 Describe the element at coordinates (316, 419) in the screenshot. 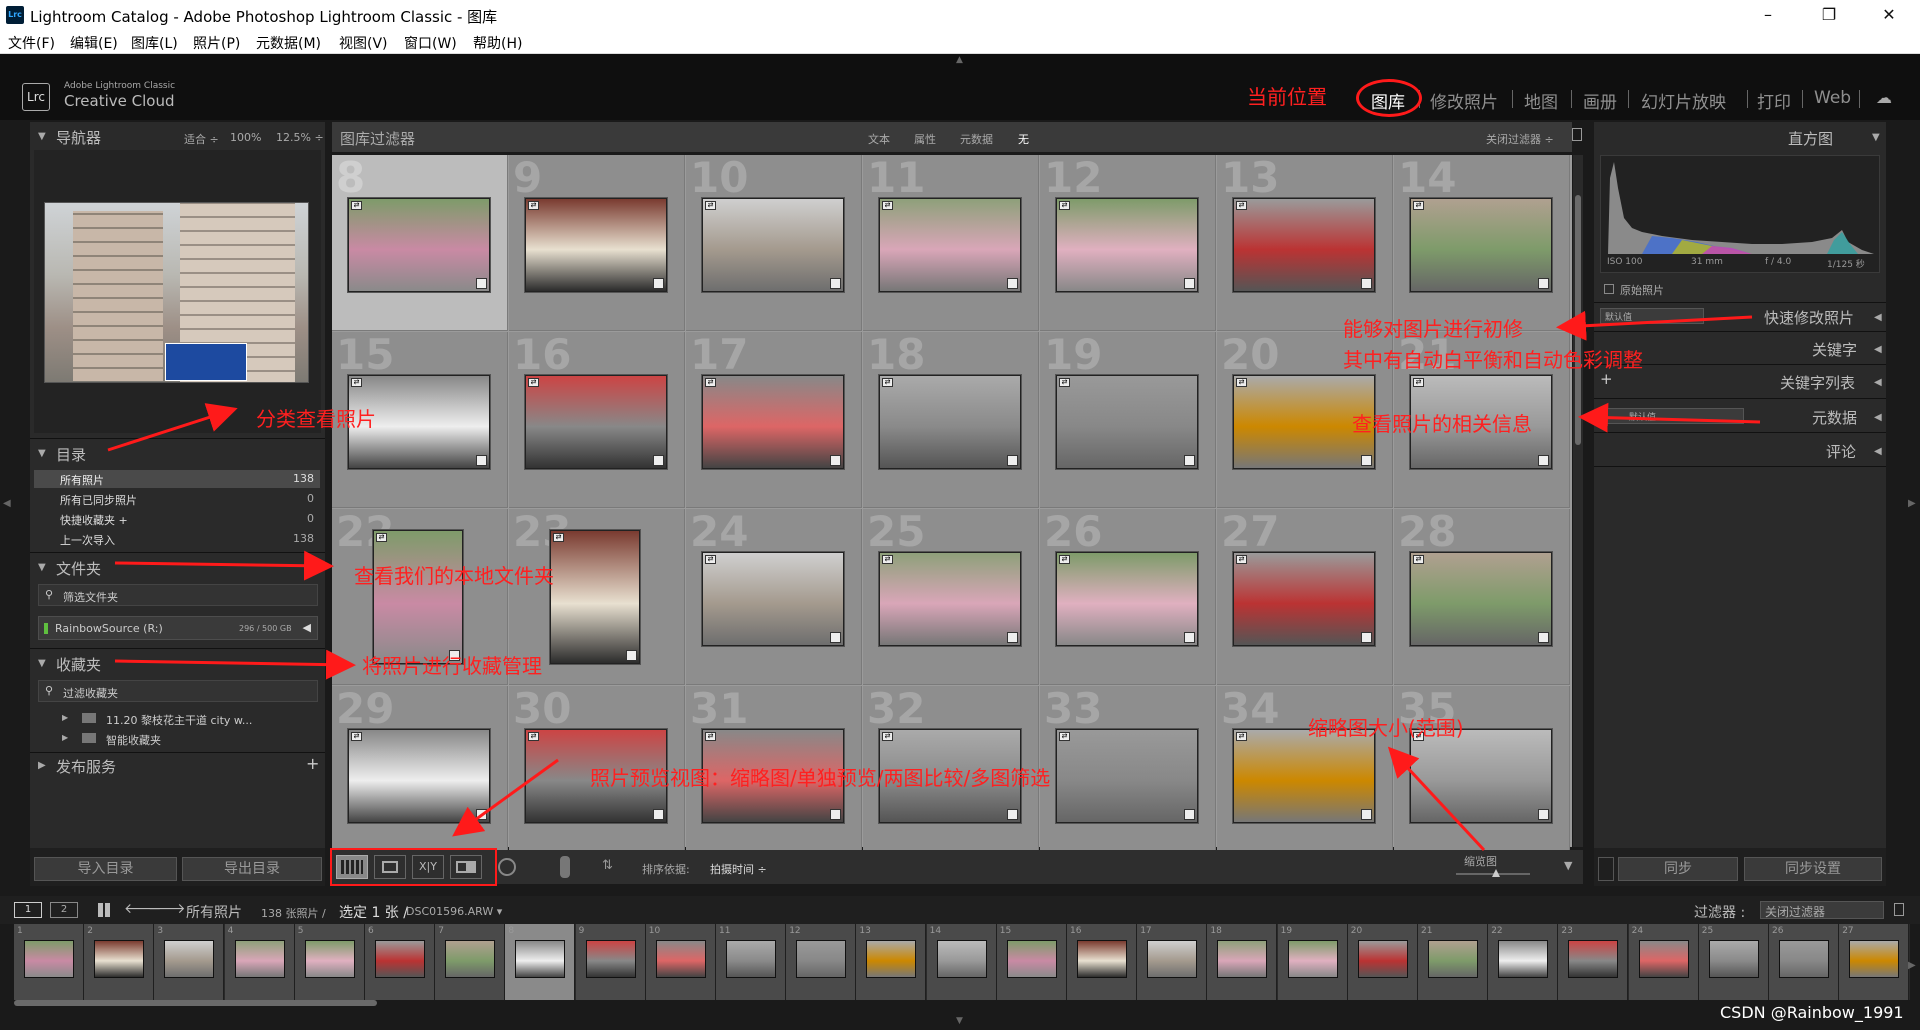

I see `annotation-classify: 分类查看照片` at that location.